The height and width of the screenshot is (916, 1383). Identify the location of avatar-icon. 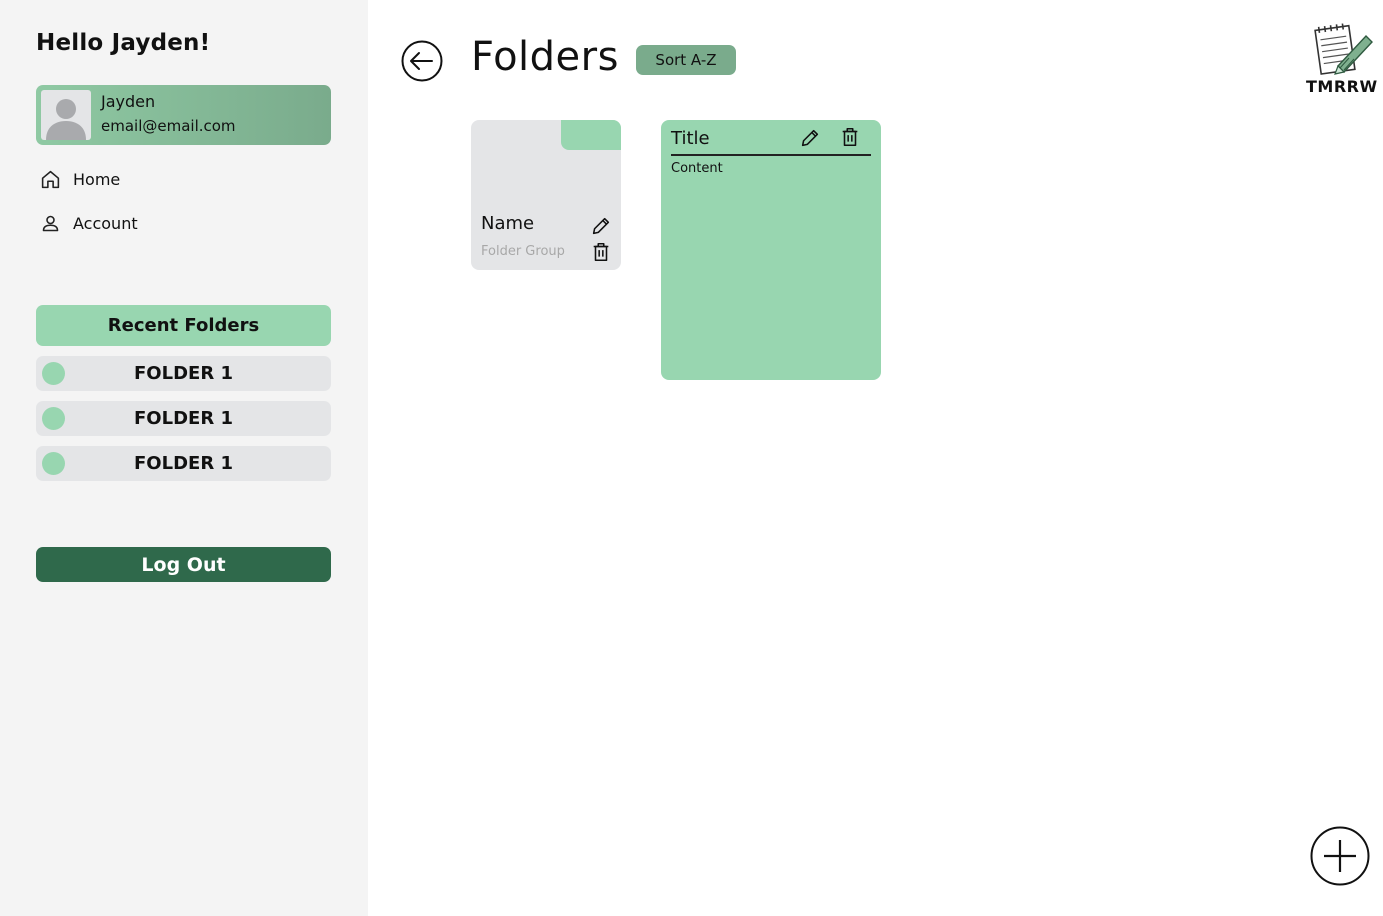
(66, 119).